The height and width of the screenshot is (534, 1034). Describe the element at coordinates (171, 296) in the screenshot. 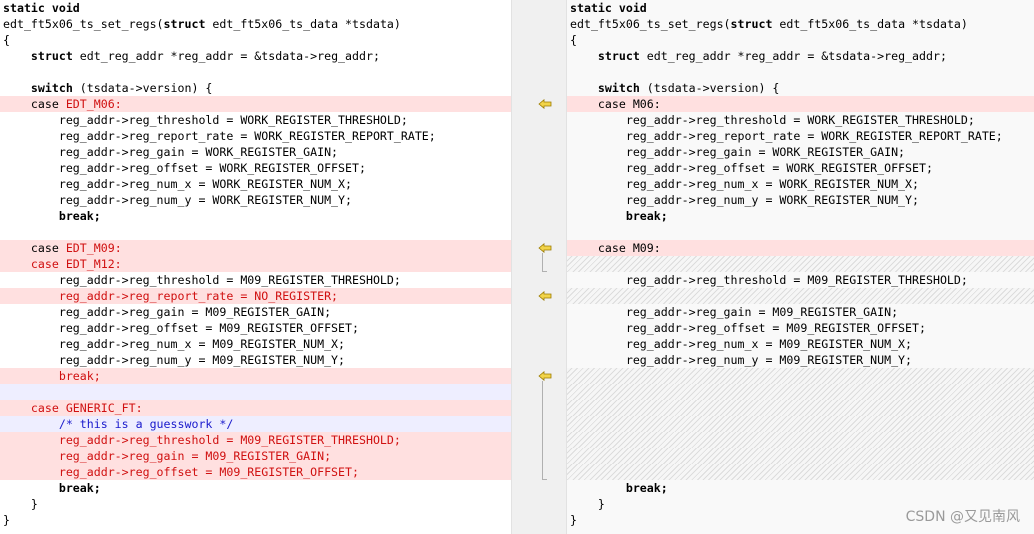

I see `code-token: reg_addr->reg_report_rate = NO_REGISTER;` at that location.